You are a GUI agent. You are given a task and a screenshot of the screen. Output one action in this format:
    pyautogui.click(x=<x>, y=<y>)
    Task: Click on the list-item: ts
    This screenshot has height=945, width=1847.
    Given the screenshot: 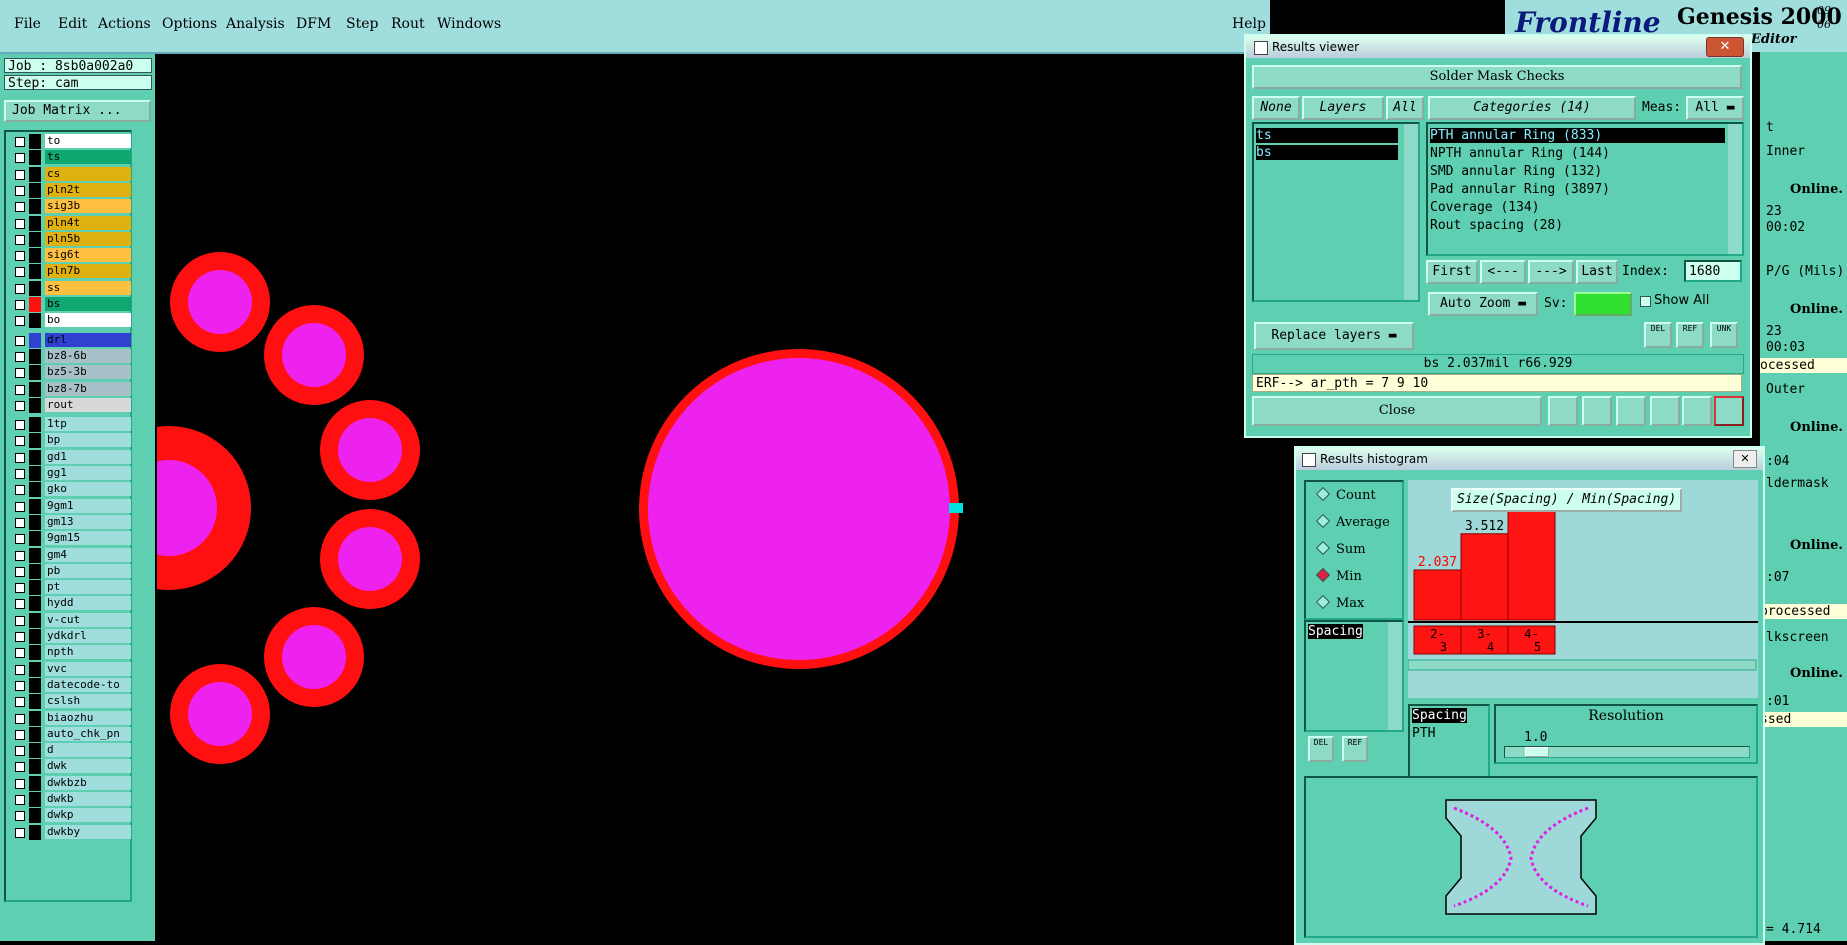 What is the action you would take?
    pyautogui.click(x=1327, y=135)
    